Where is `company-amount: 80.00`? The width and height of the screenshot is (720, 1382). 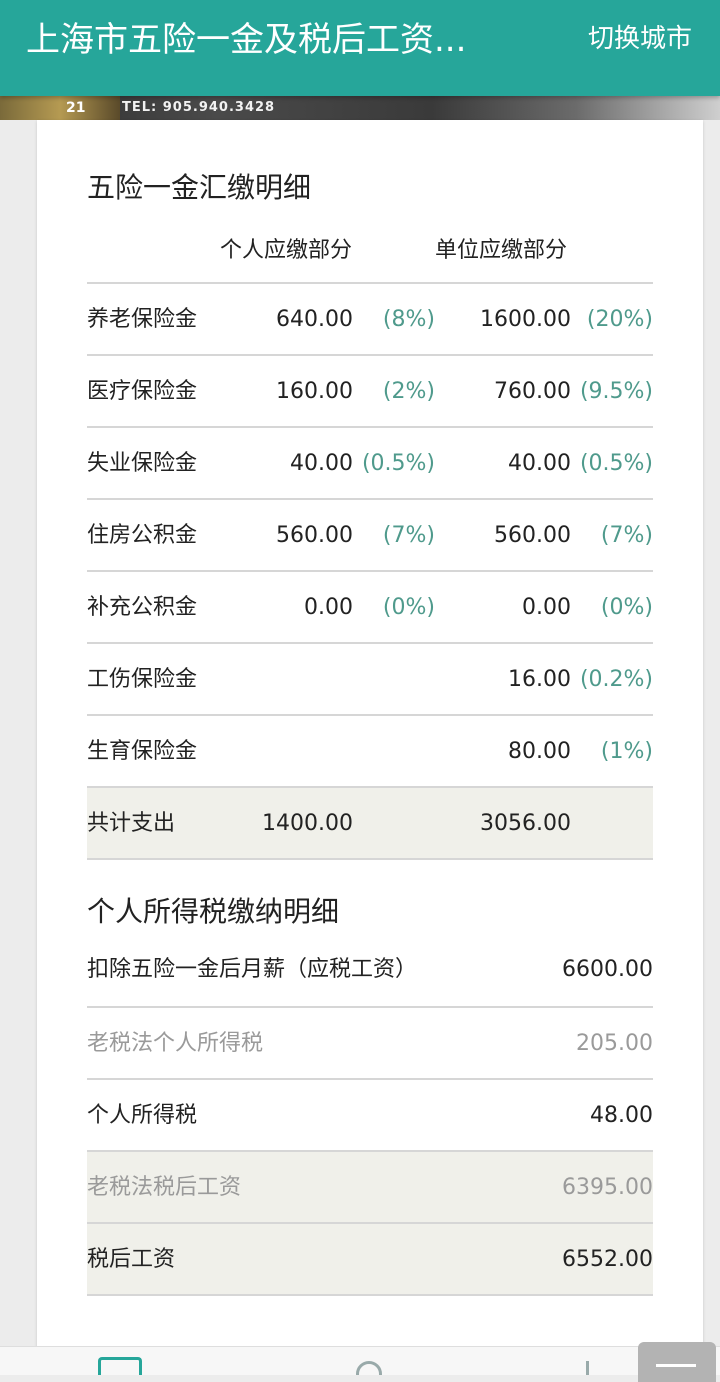
company-amount: 80.00 is located at coordinates (539, 751).